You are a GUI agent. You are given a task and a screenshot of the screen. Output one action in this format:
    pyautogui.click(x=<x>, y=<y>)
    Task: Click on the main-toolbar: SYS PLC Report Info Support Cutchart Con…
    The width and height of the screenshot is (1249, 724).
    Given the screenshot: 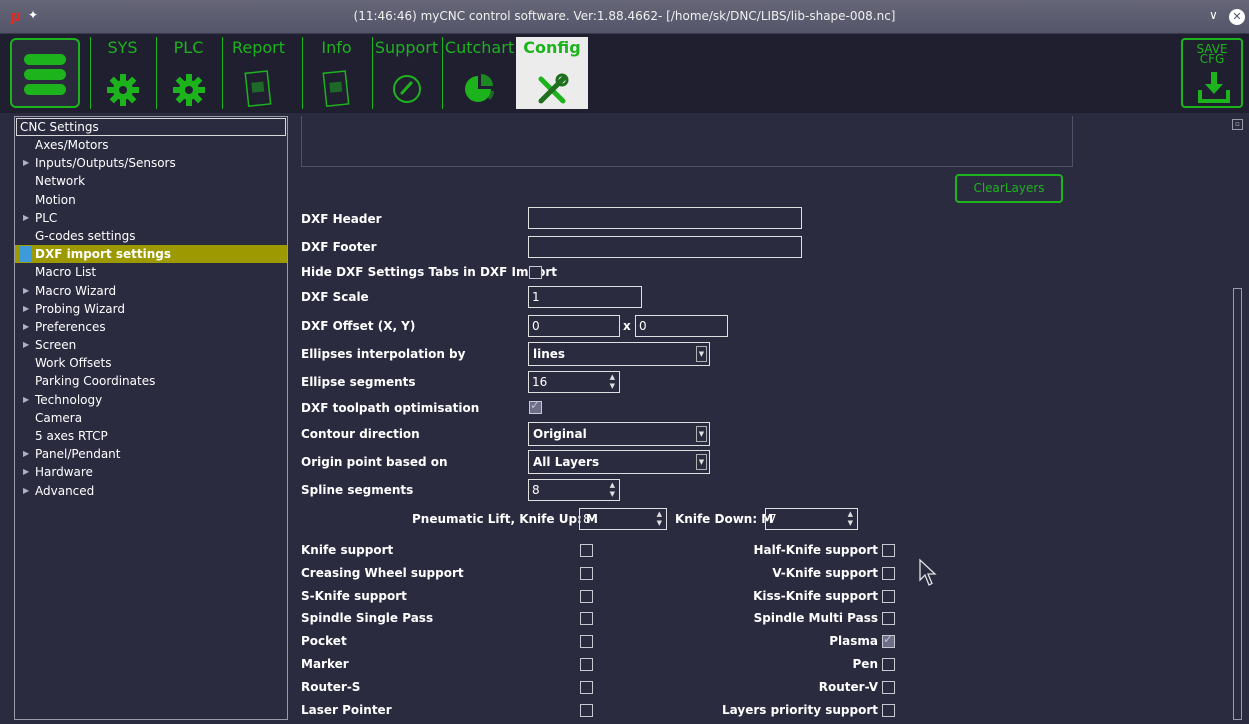 What is the action you would take?
    pyautogui.click(x=624, y=73)
    